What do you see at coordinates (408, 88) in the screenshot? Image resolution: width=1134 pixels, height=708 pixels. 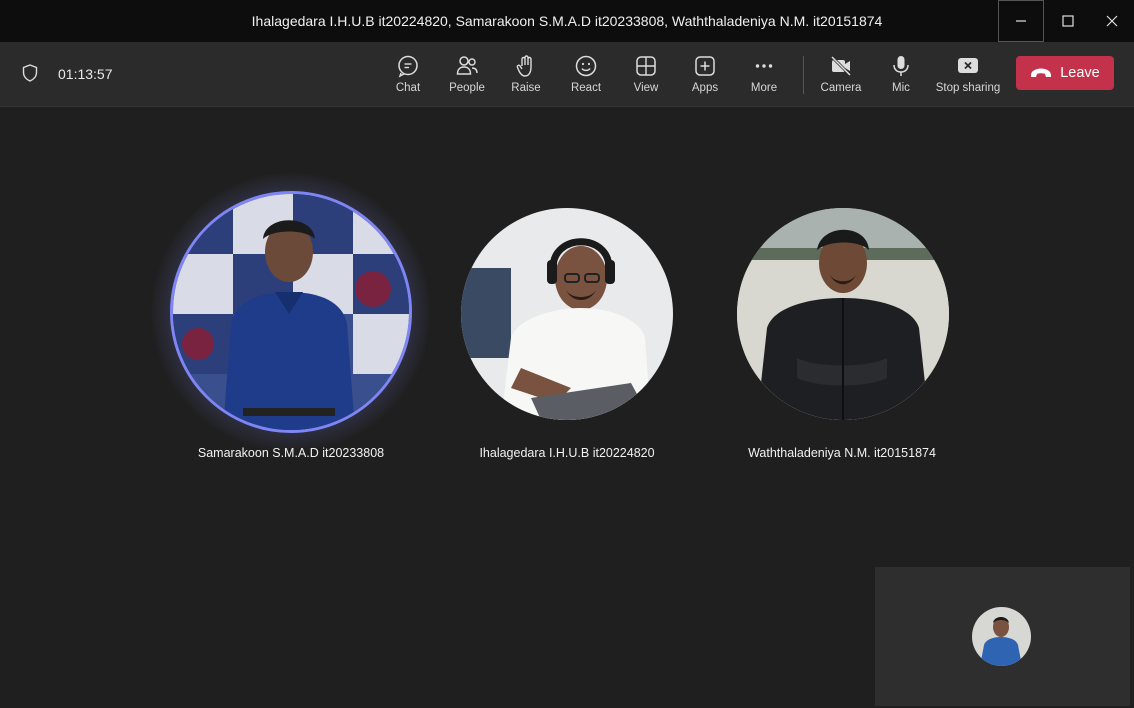 I see `chat-label: Chat` at bounding box center [408, 88].